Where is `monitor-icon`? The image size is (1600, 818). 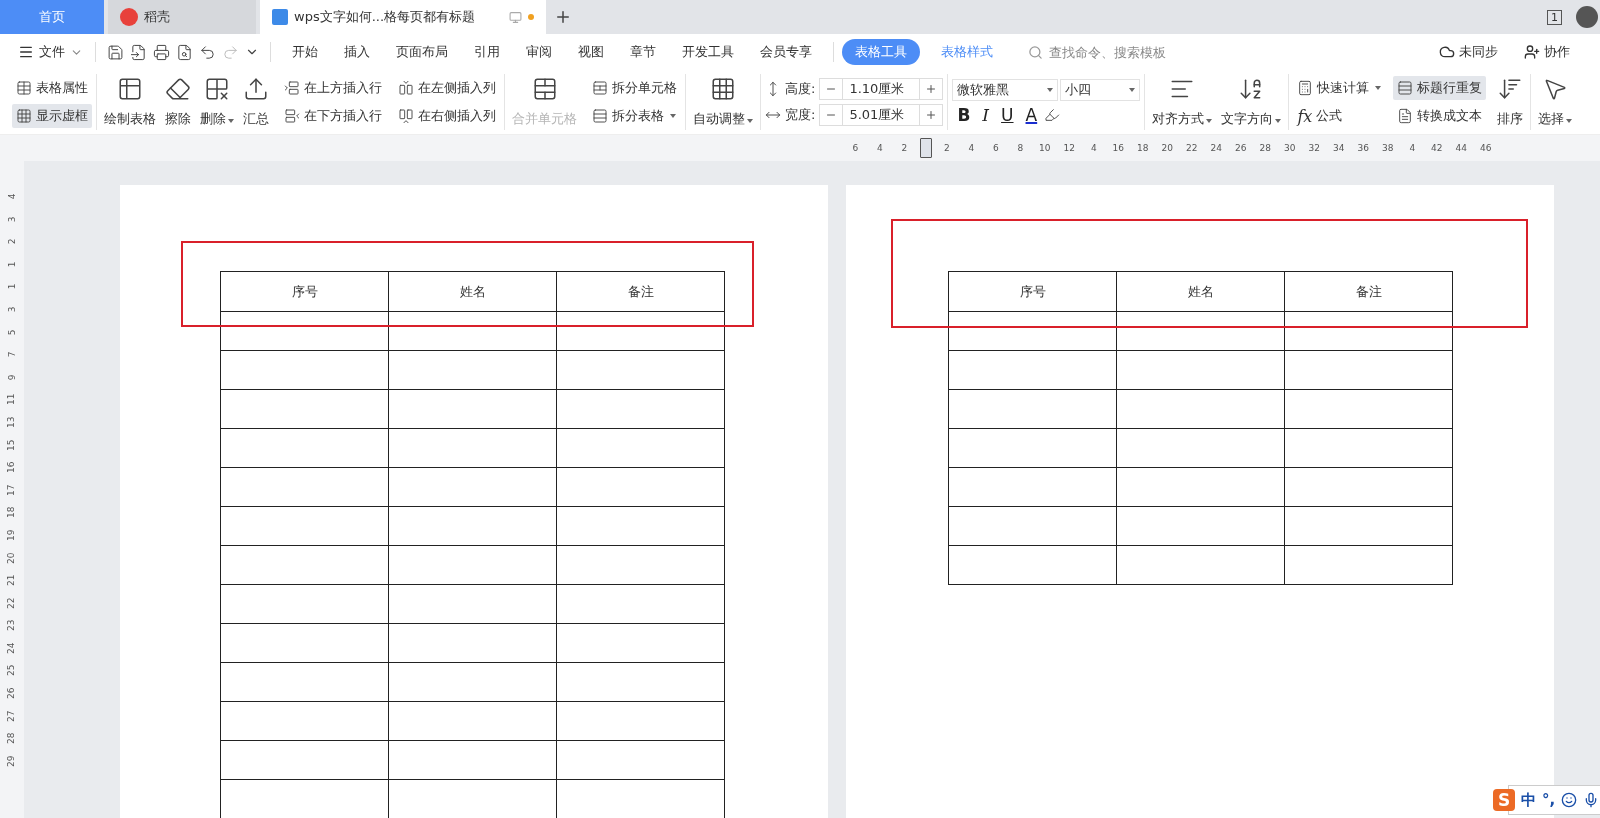
monitor-icon is located at coordinates (515, 17).